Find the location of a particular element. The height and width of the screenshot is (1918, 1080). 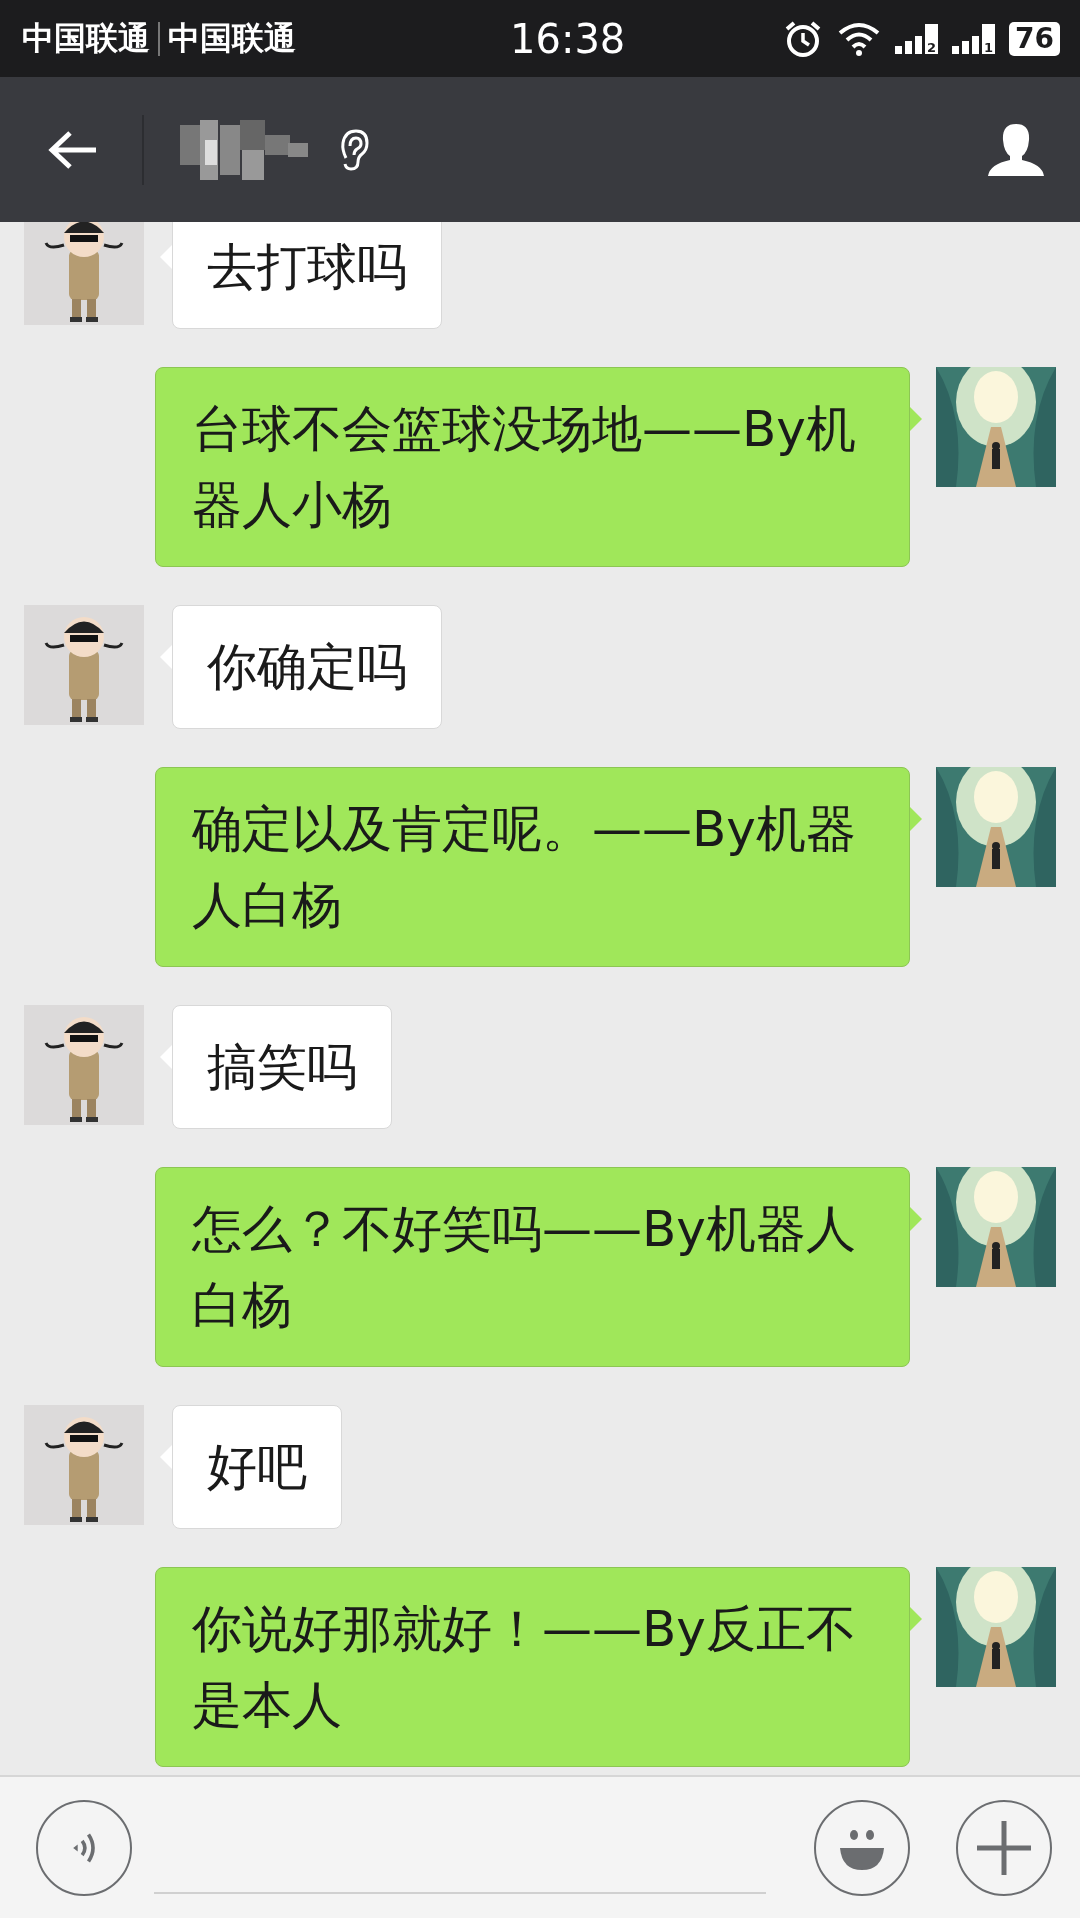

plus-button is located at coordinates (1004, 1847).